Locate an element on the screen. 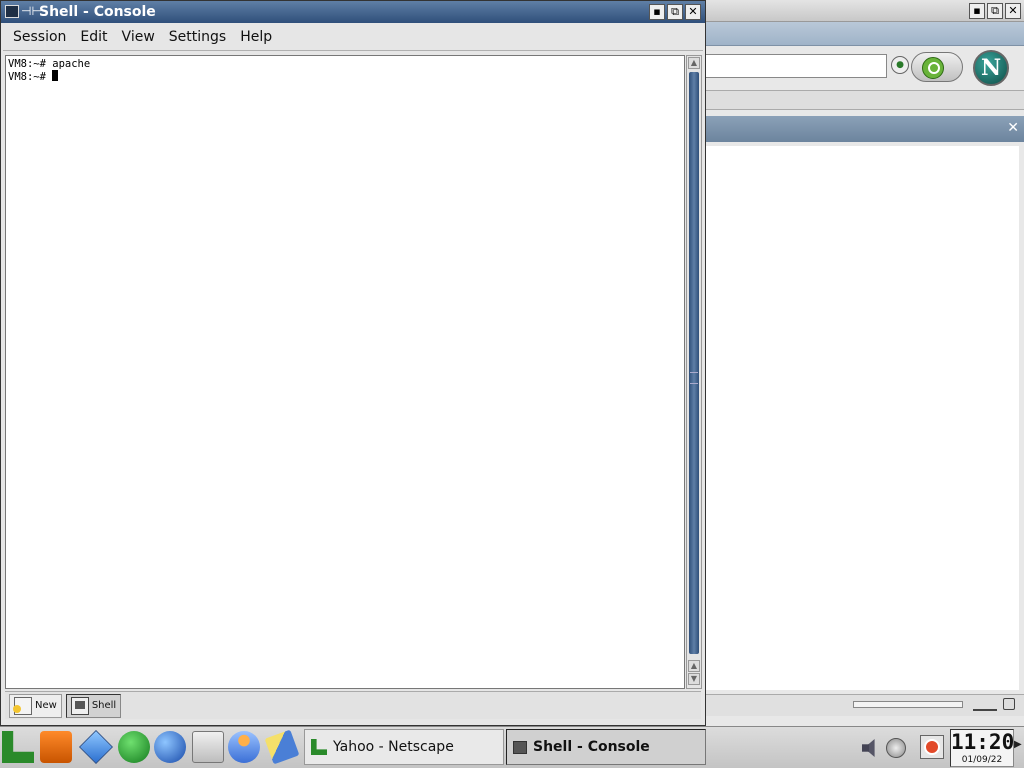 The width and height of the screenshot is (1024, 768). clock: 11:20 01/09/22 is located at coordinates (982, 748).